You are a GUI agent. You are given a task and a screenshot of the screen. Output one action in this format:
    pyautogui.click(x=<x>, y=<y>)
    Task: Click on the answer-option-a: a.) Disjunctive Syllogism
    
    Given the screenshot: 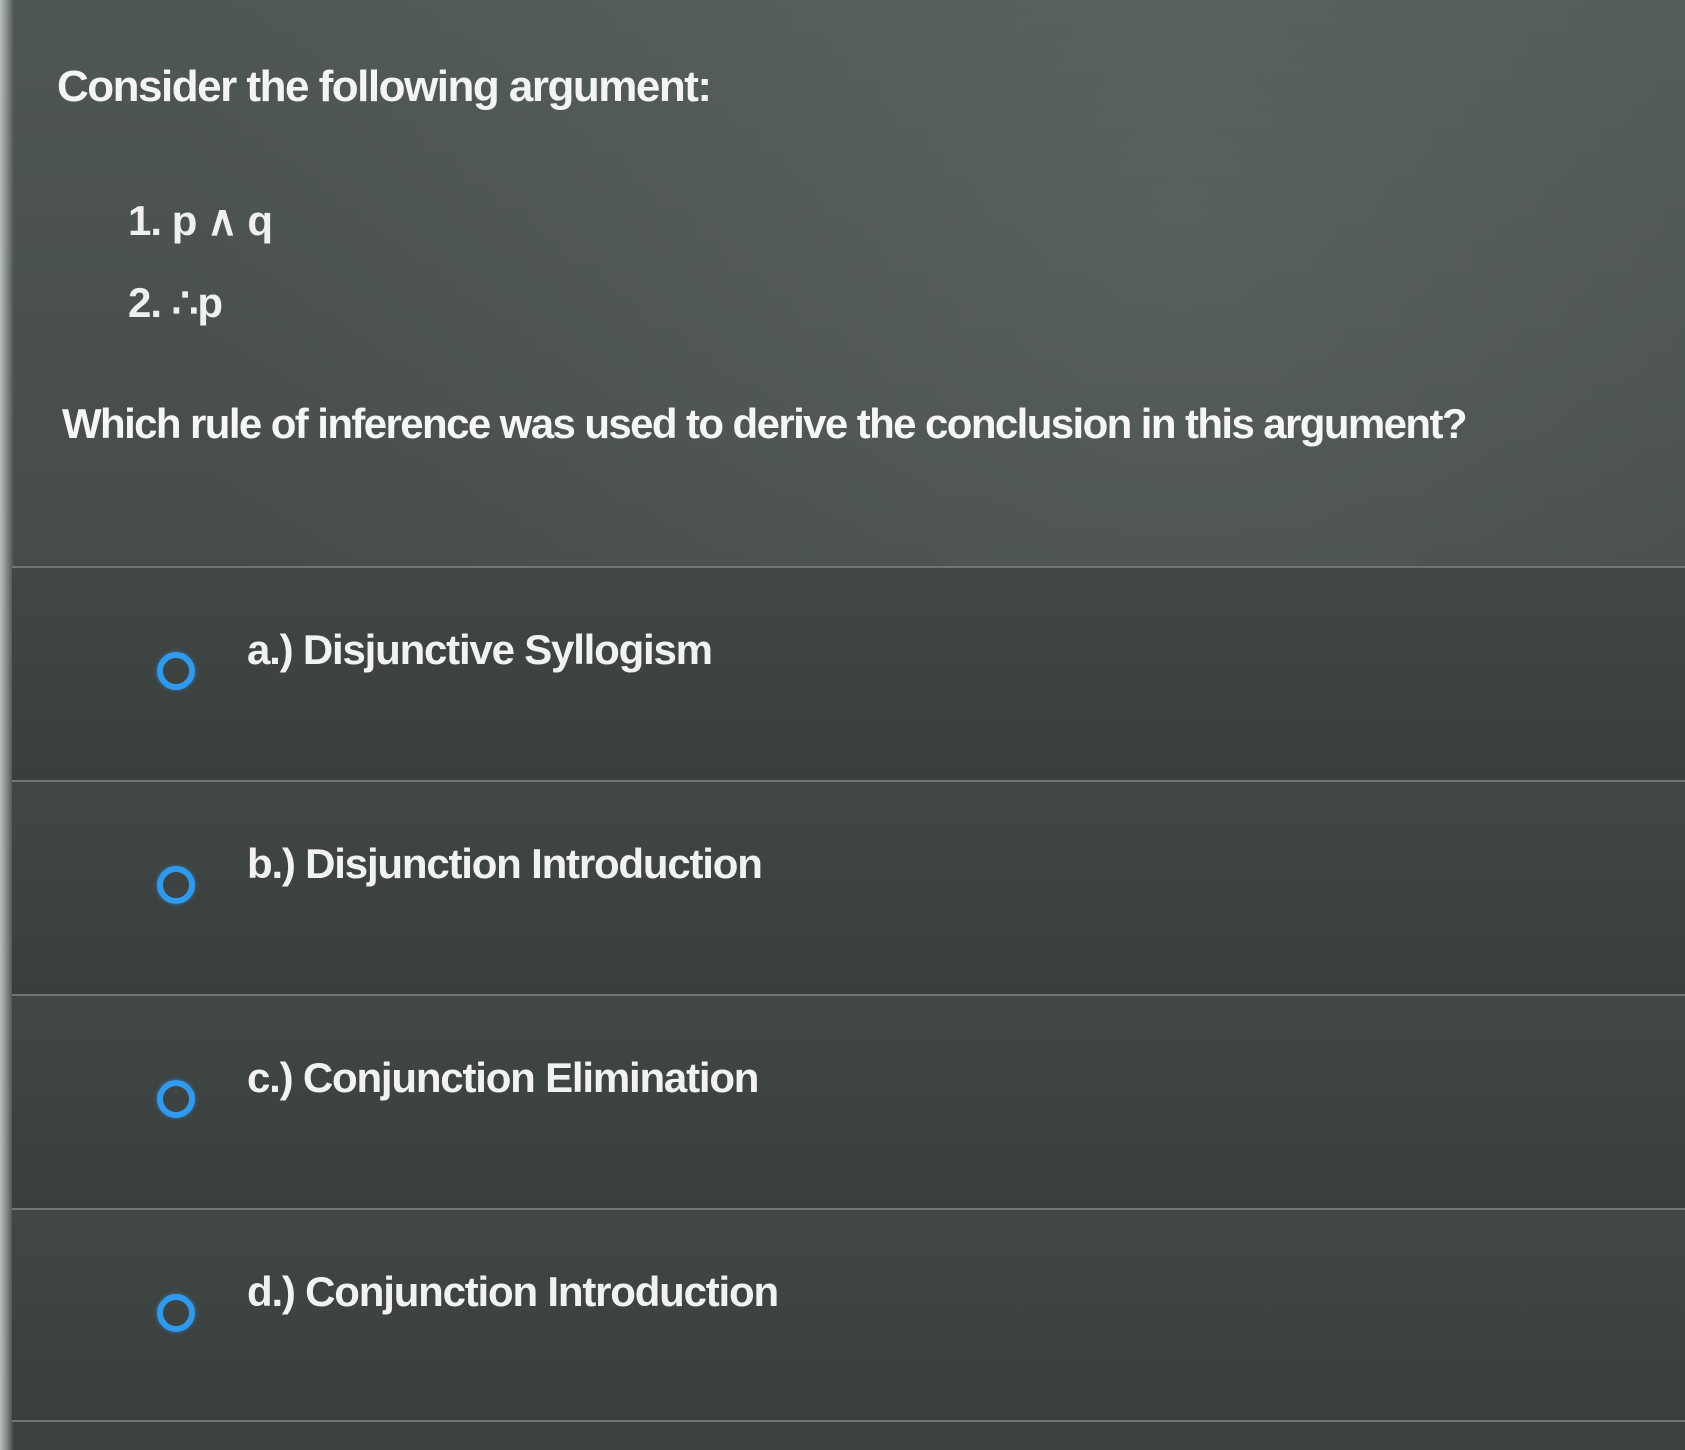 What is the action you would take?
    pyautogui.click(x=848, y=673)
    